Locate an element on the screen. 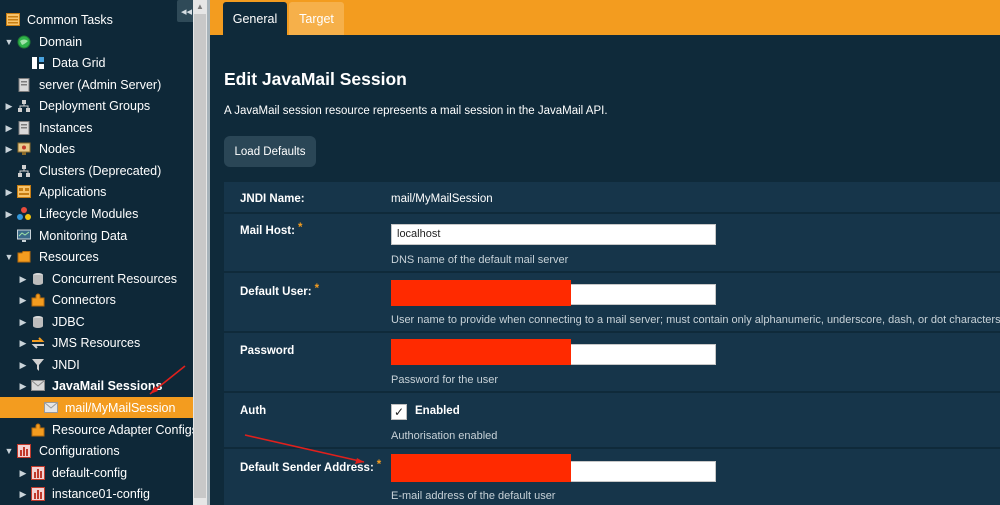  tree-item-concurrent-resources: ▶ Concurrent Resources is located at coordinates (96, 278).